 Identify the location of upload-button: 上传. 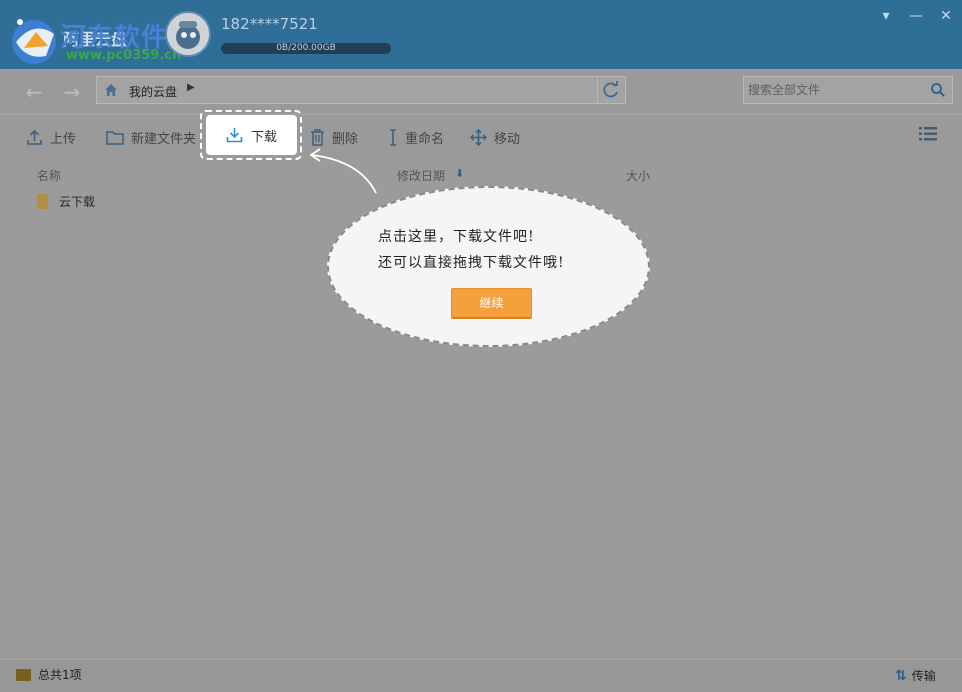
(51, 137).